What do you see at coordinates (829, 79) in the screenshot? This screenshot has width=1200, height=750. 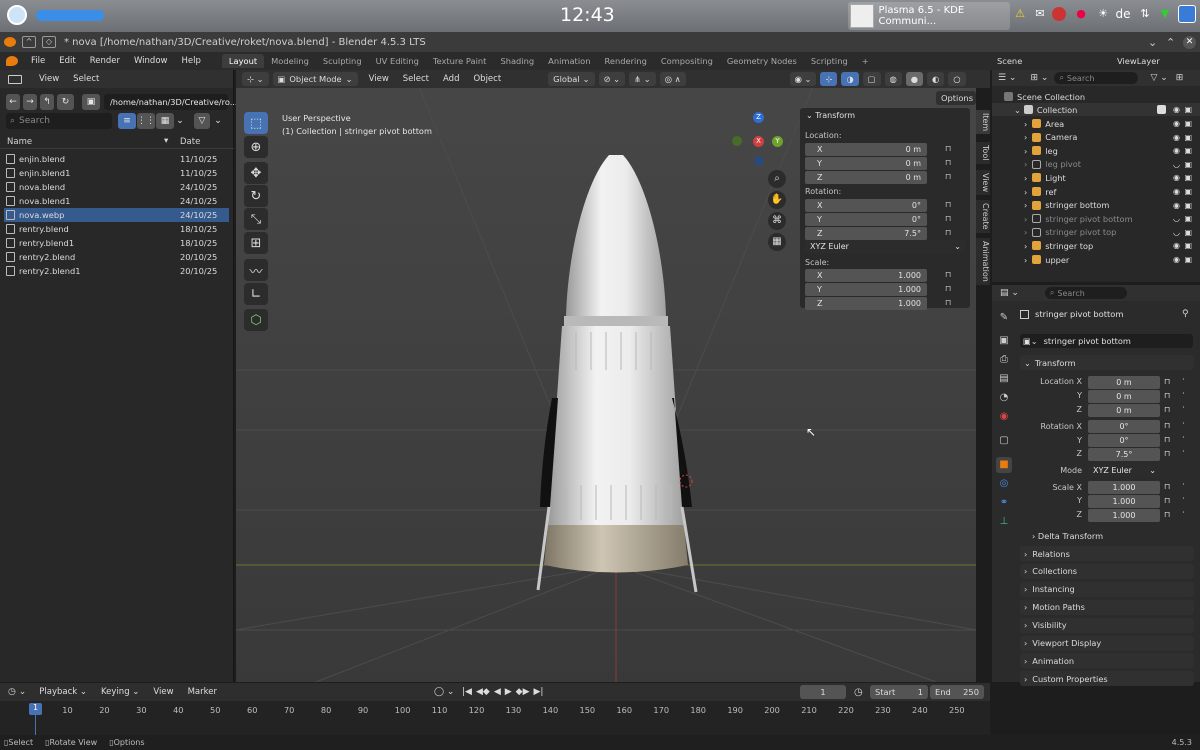 I see `gizmo-toggle-icon: ⊹` at bounding box center [829, 79].